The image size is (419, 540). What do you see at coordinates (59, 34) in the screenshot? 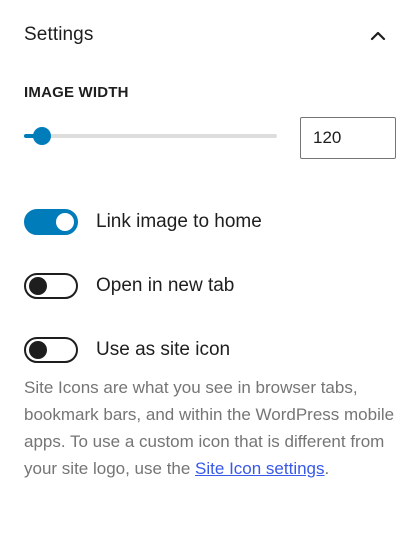
I see `settings-title: Settings` at bounding box center [59, 34].